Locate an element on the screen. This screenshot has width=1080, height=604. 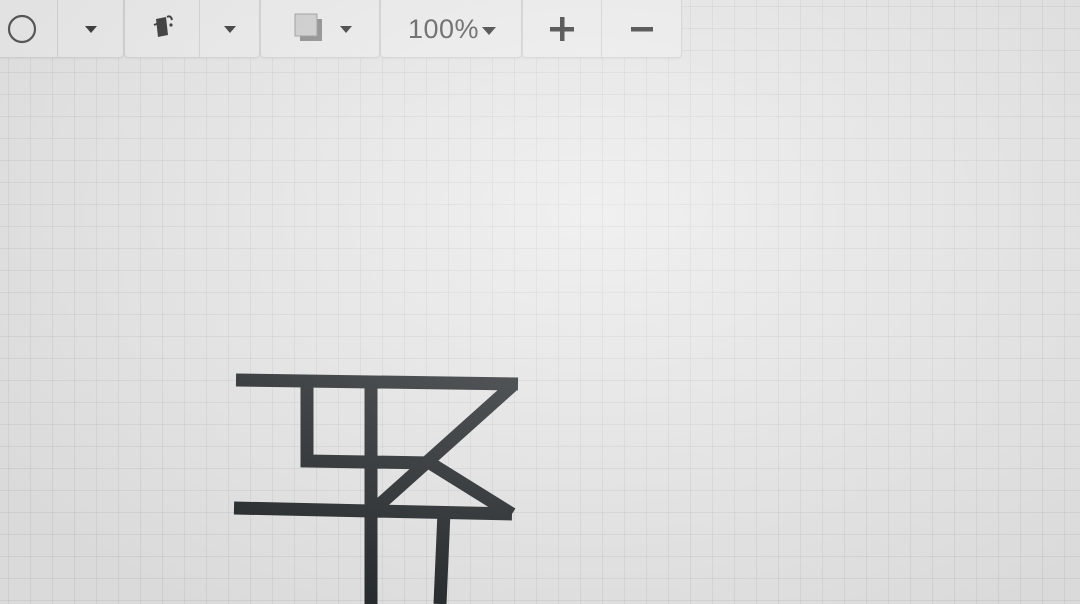
line-drawing is located at coordinates (376, 488).